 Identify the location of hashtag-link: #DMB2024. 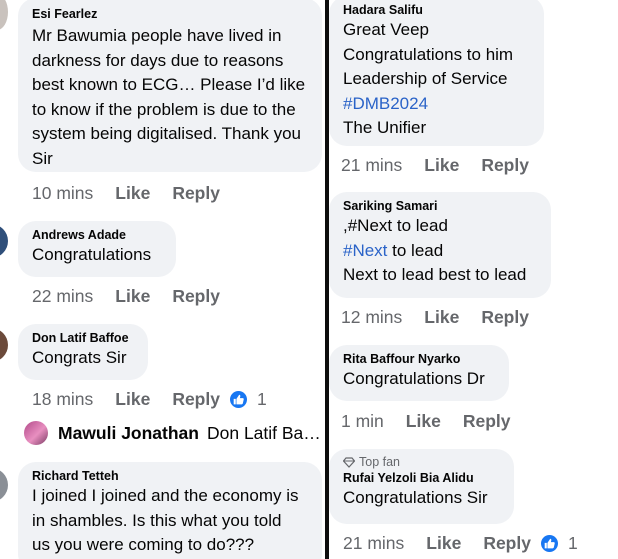
(437, 104).